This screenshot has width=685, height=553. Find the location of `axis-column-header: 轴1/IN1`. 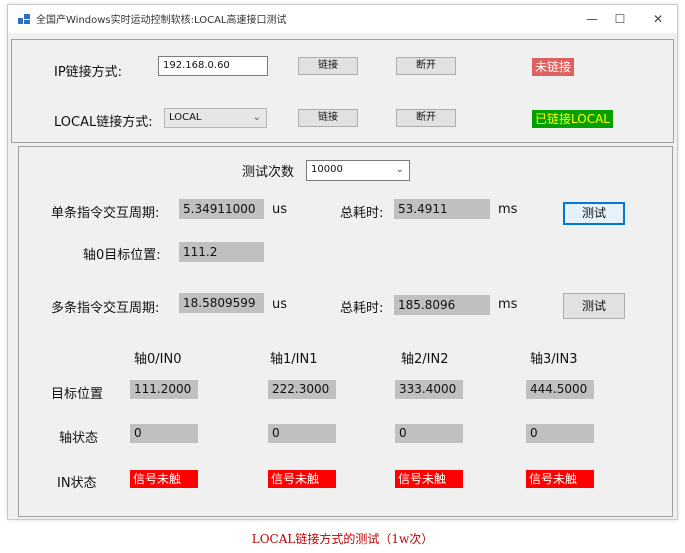

axis-column-header: 轴1/IN1 is located at coordinates (294, 359).